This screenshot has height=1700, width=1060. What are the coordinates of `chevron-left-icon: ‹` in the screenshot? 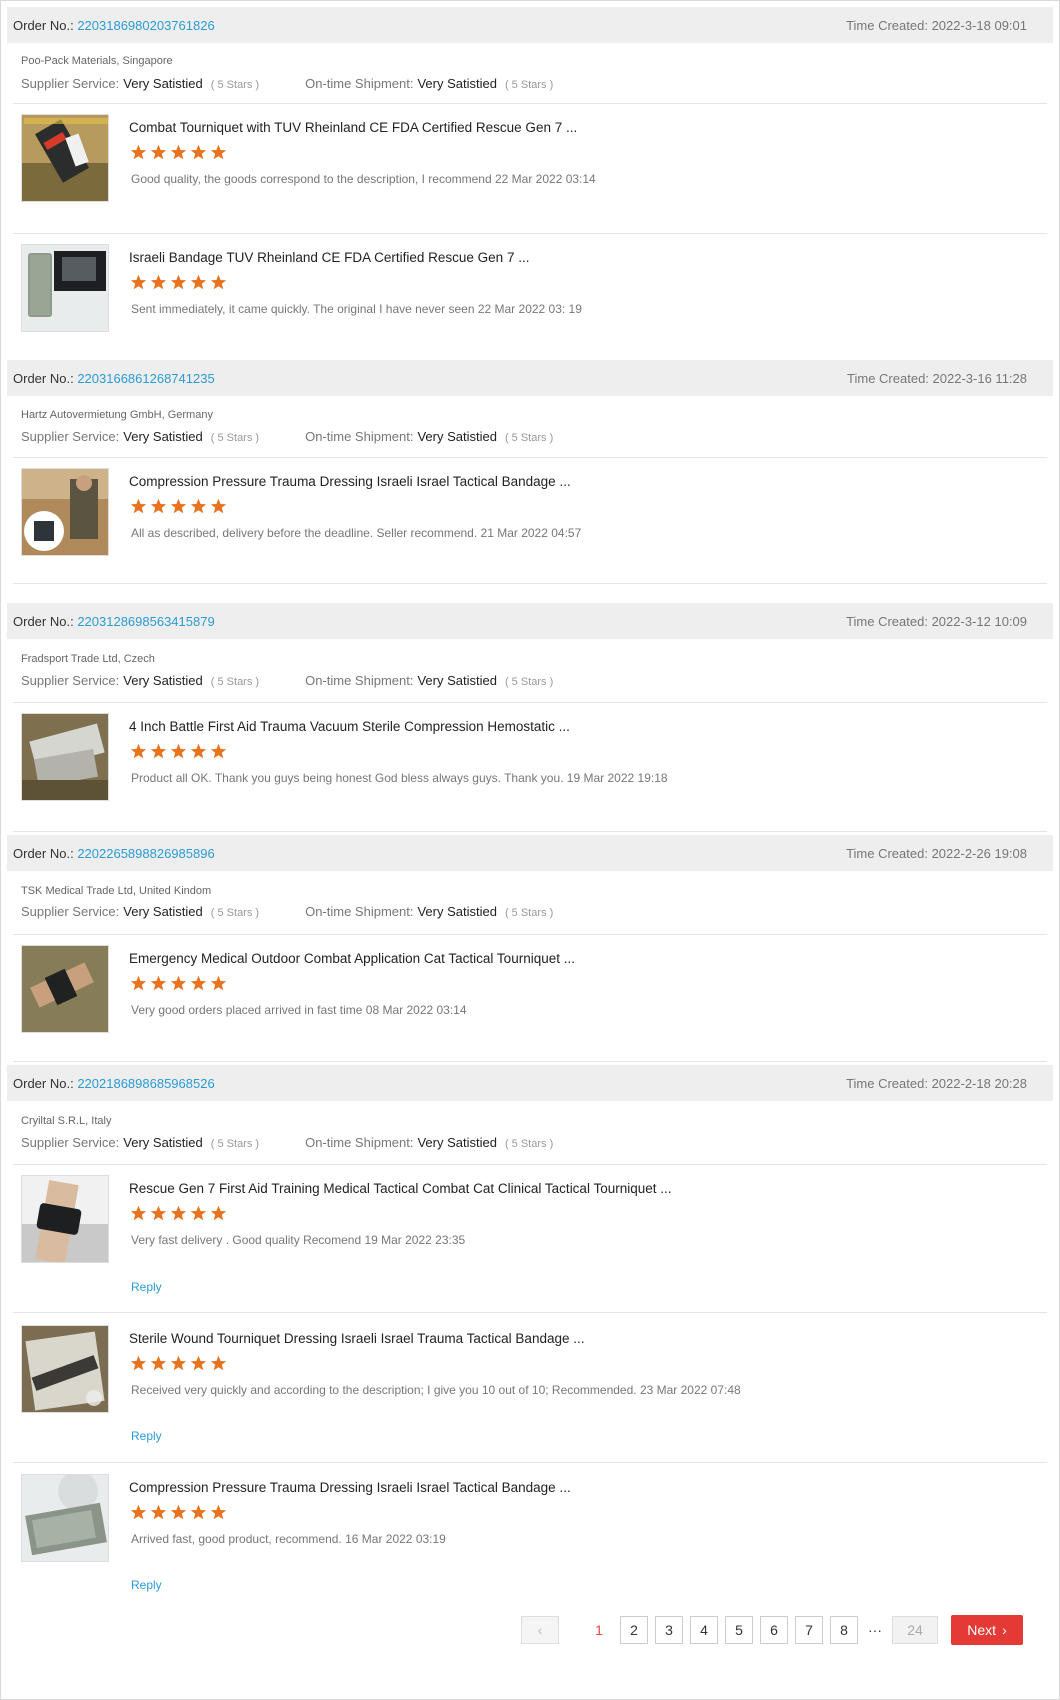 It's located at (540, 1630).